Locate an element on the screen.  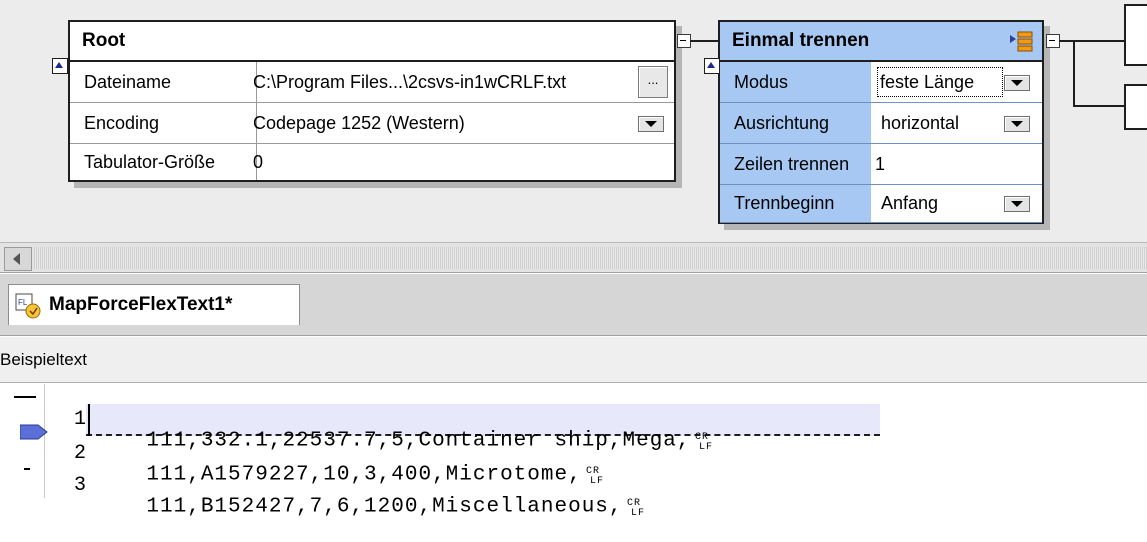
split-output-connector-icon is located at coordinates (1053, 41).